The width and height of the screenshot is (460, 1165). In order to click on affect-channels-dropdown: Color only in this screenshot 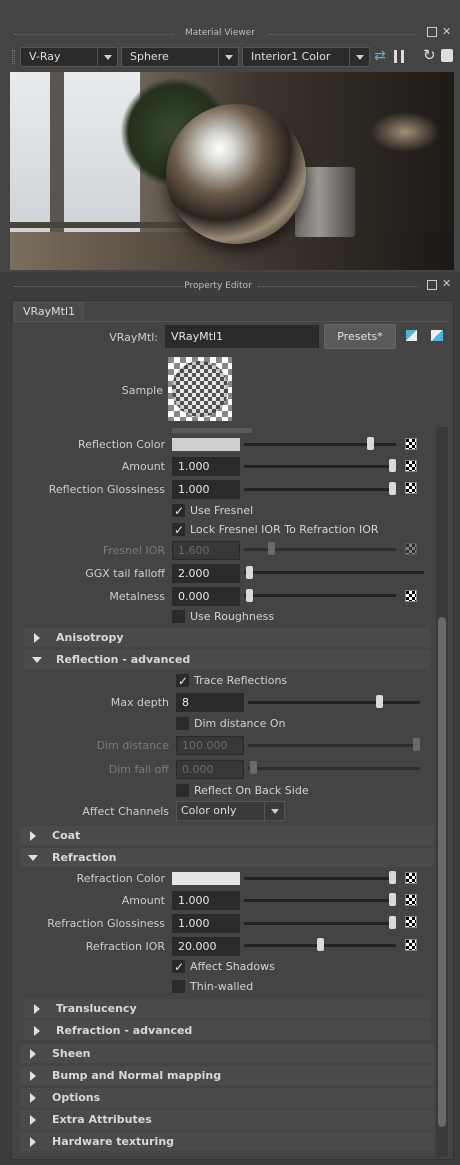, I will do `click(230, 811)`.